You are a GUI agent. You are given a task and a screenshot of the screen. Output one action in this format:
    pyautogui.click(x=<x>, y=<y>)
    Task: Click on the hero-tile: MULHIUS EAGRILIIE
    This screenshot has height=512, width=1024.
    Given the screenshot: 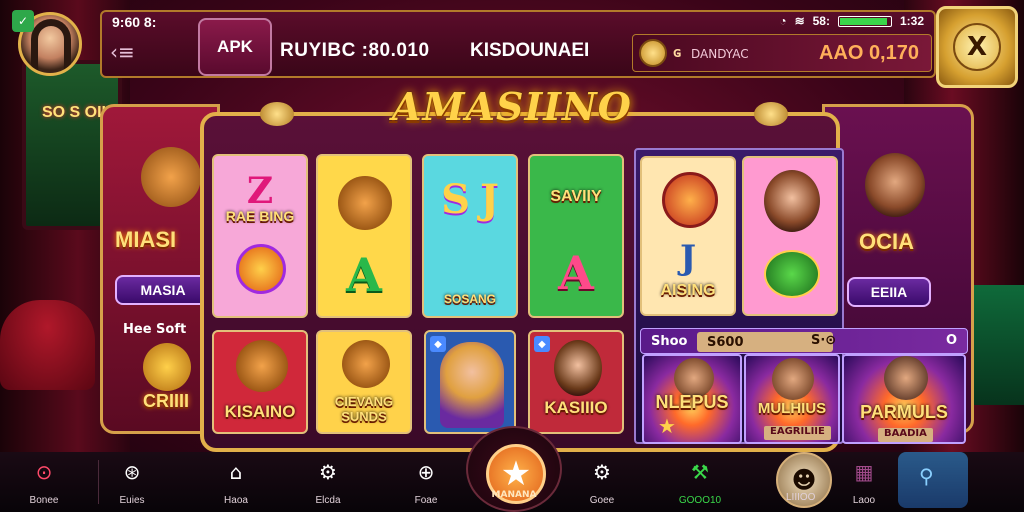 What is the action you would take?
    pyautogui.click(x=792, y=399)
    